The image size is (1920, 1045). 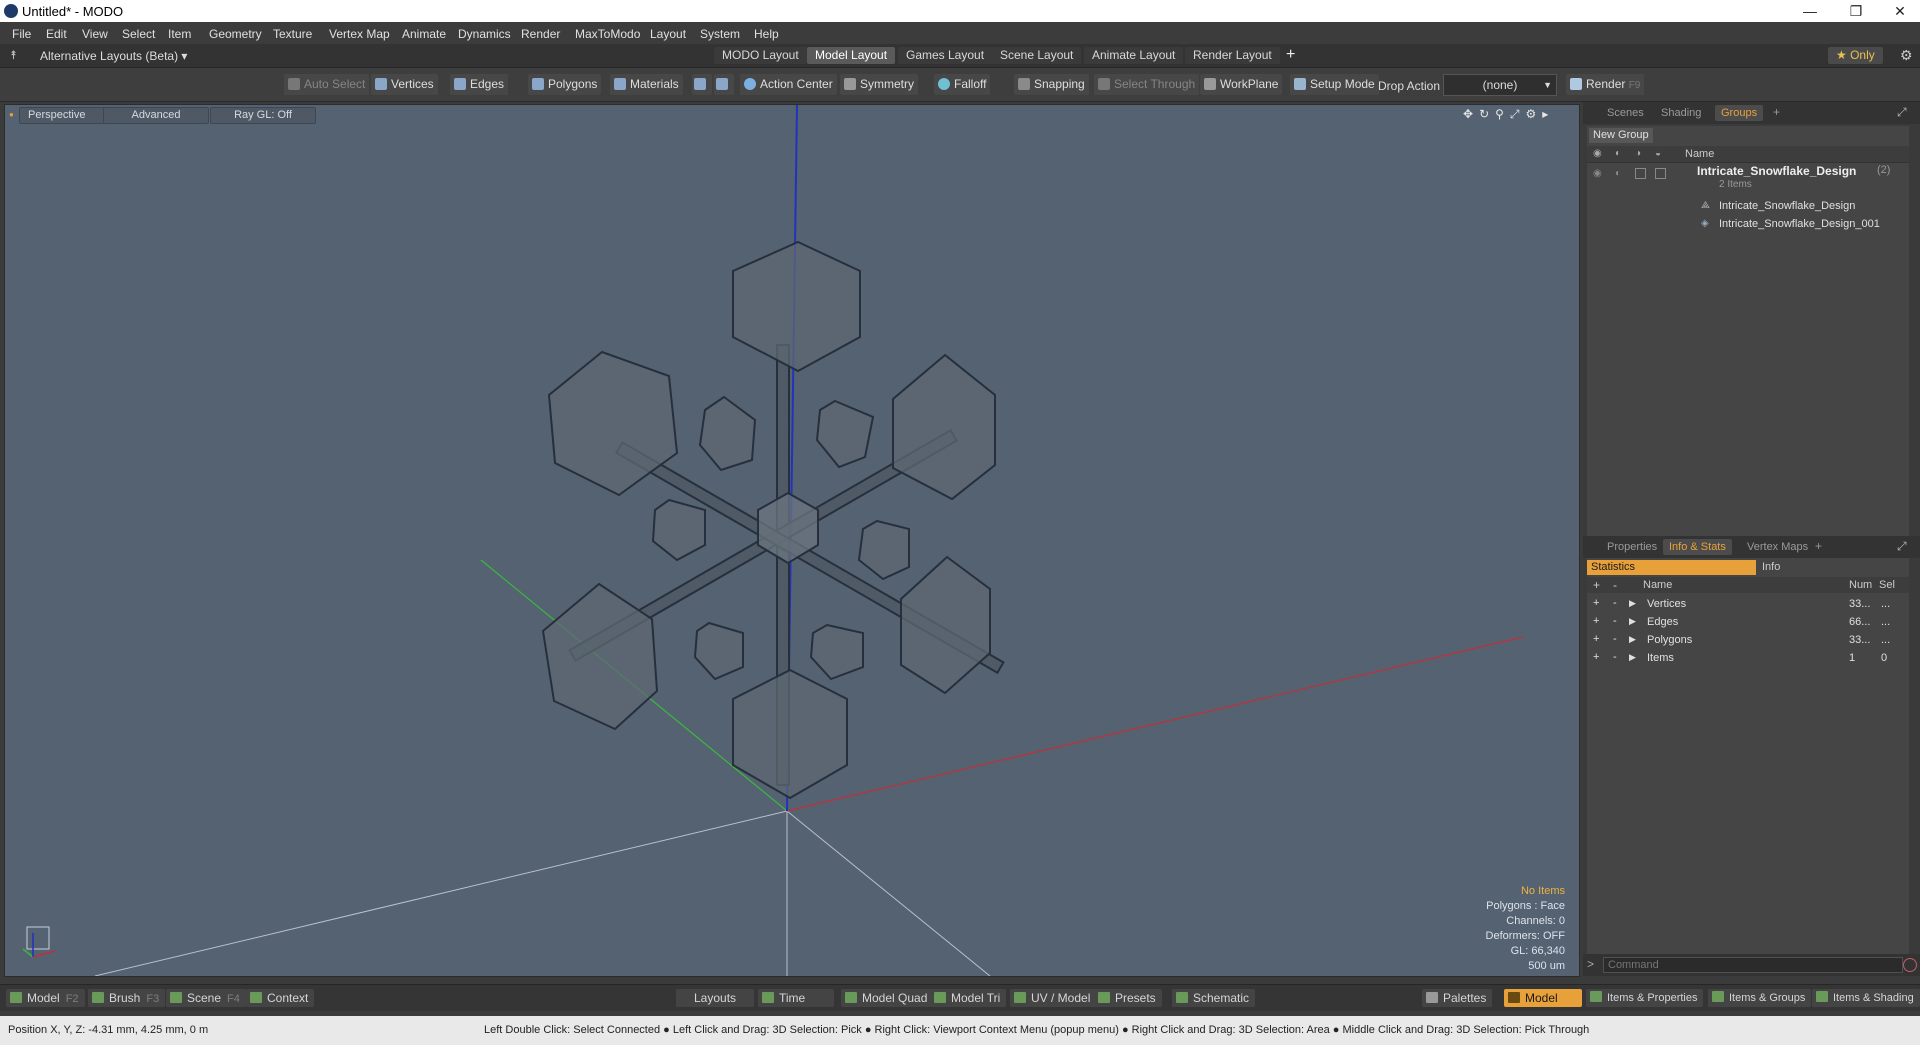 What do you see at coordinates (1457, 998) in the screenshot?
I see `palettes-button: Palettes` at bounding box center [1457, 998].